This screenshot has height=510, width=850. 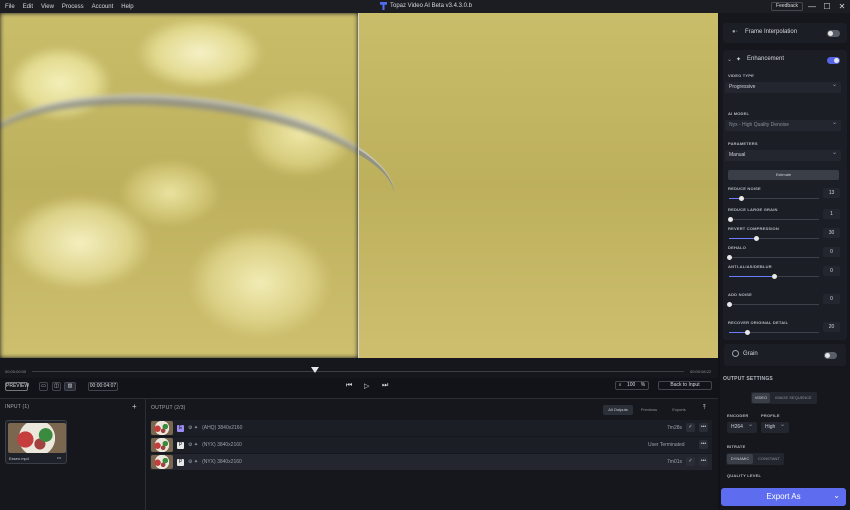 What do you see at coordinates (180, 445) in the screenshot?
I see `preview-tag: P` at bounding box center [180, 445].